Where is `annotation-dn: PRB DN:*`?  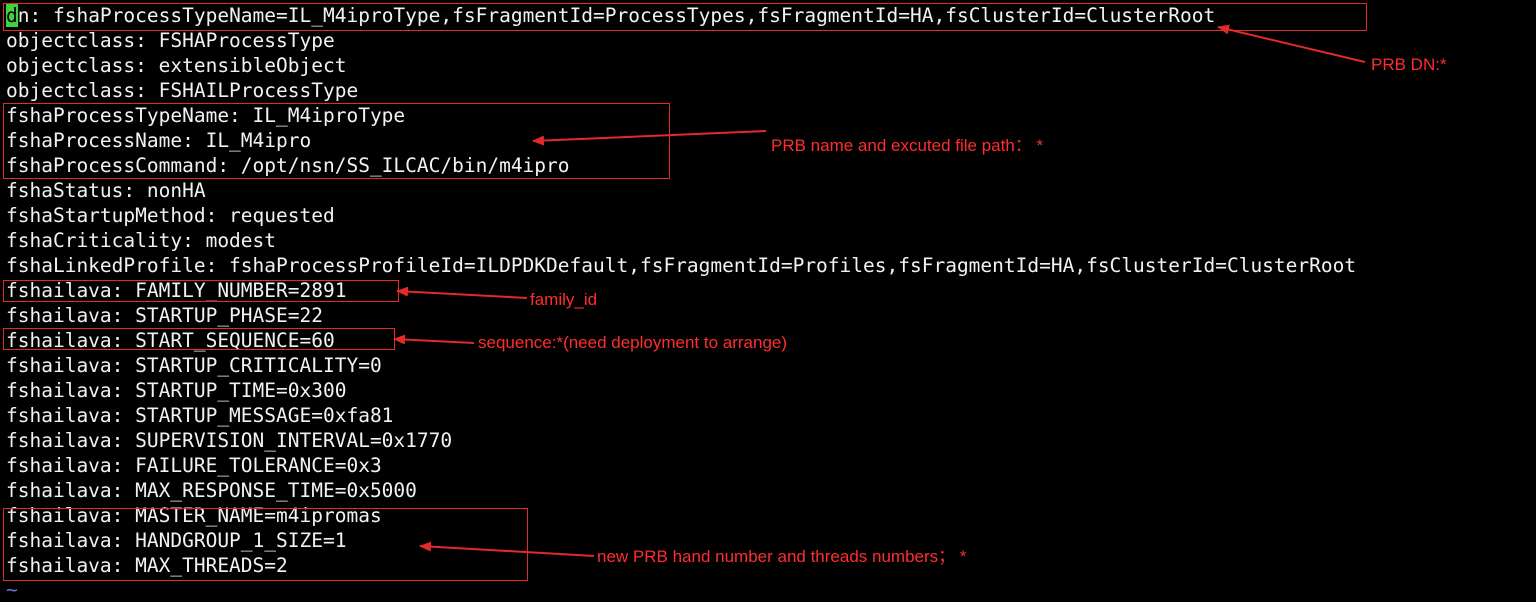 annotation-dn: PRB DN:* is located at coordinates (1409, 64).